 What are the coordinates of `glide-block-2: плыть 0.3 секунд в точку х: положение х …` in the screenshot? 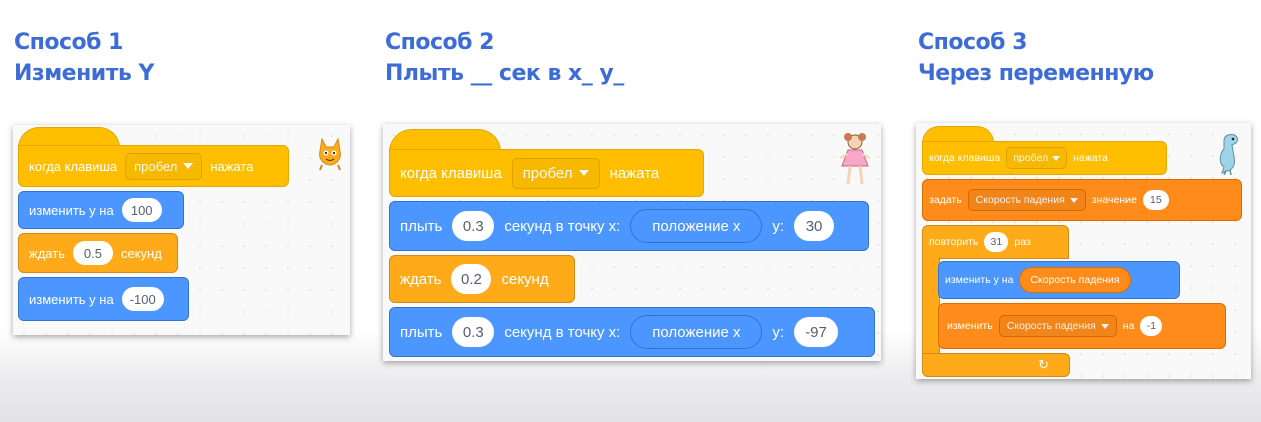 It's located at (632, 332).